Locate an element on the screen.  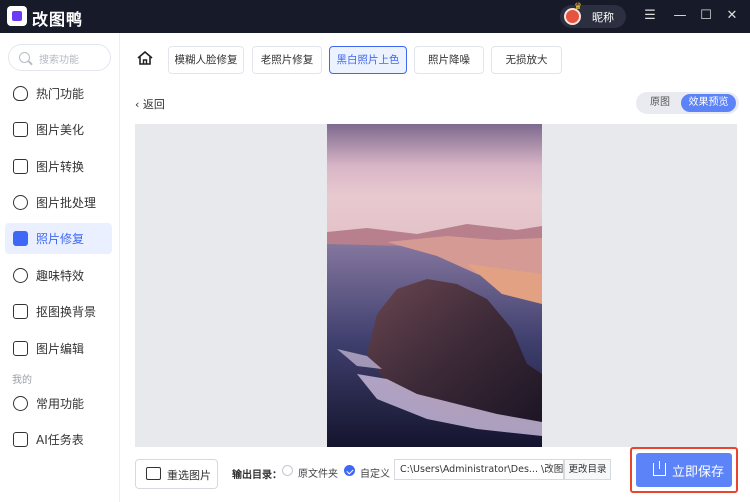
sidebar-item-fun-effects: 趣味特效 is located at coordinates (58, 275).